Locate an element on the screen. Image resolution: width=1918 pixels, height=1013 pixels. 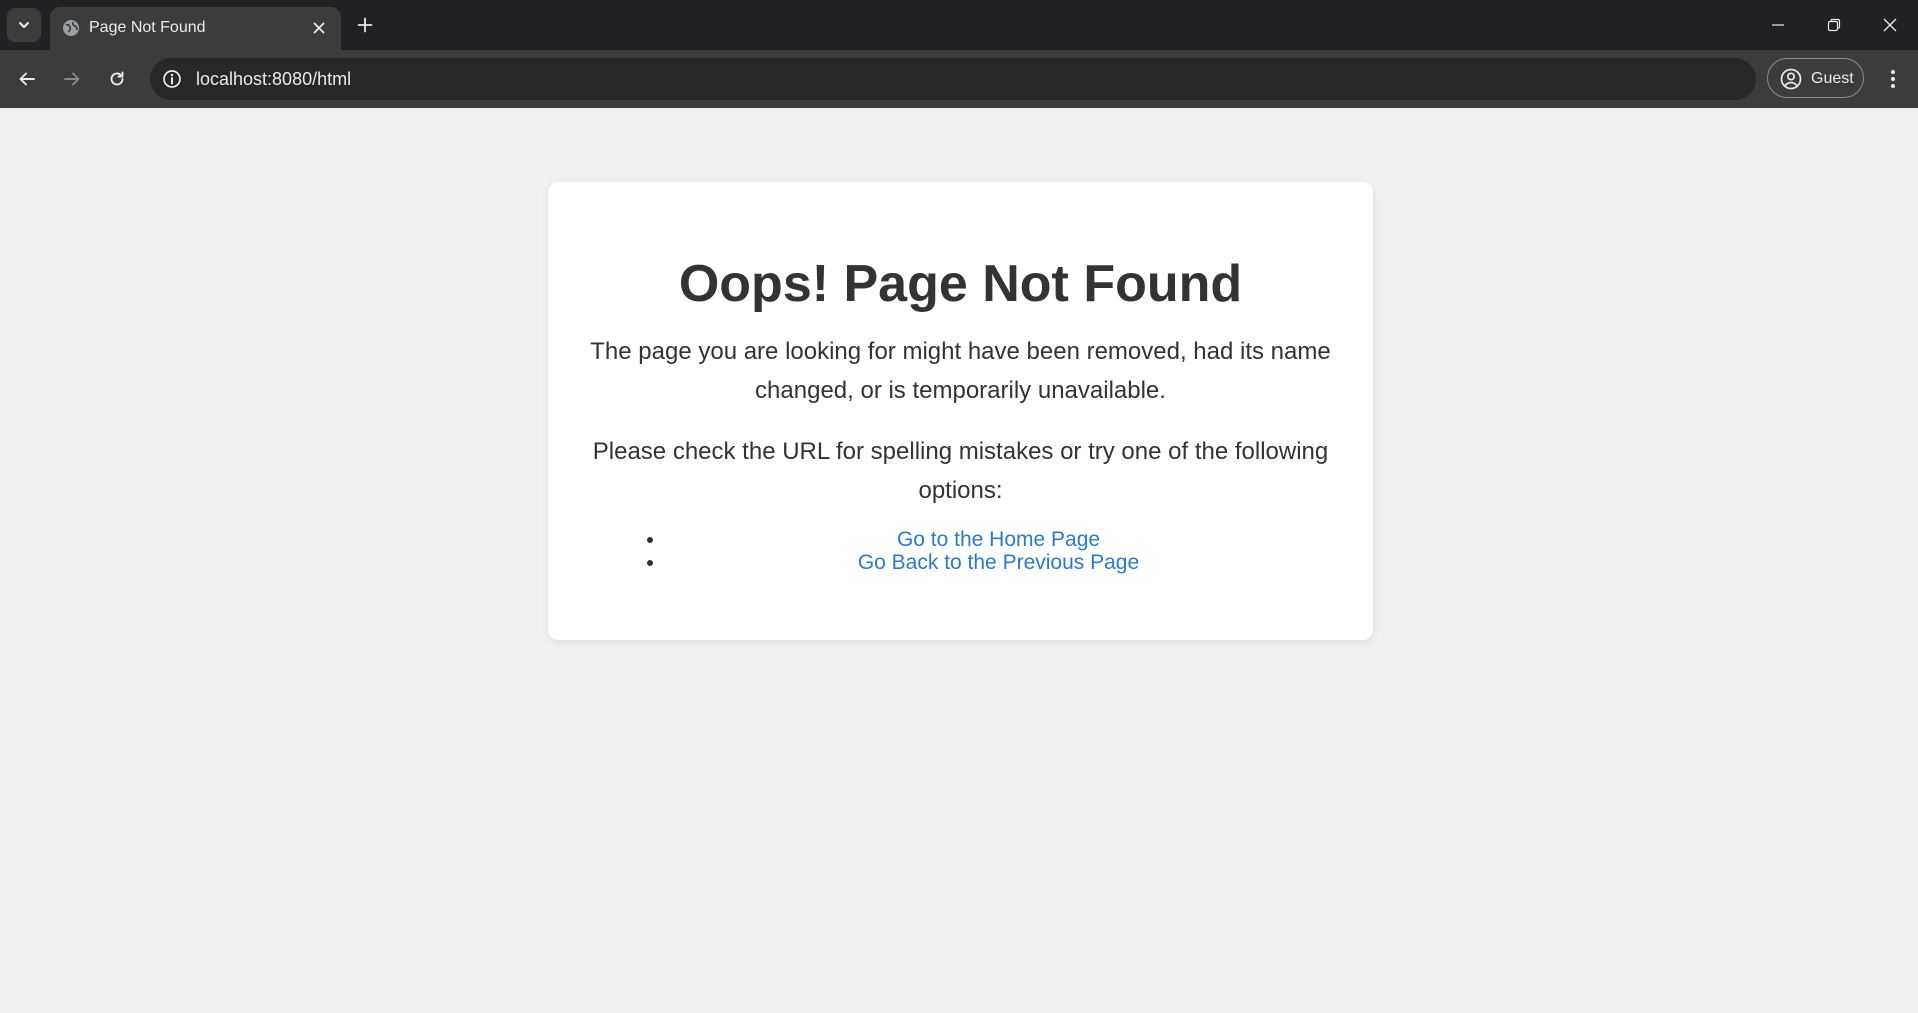
restore-button is located at coordinates (1834, 25).